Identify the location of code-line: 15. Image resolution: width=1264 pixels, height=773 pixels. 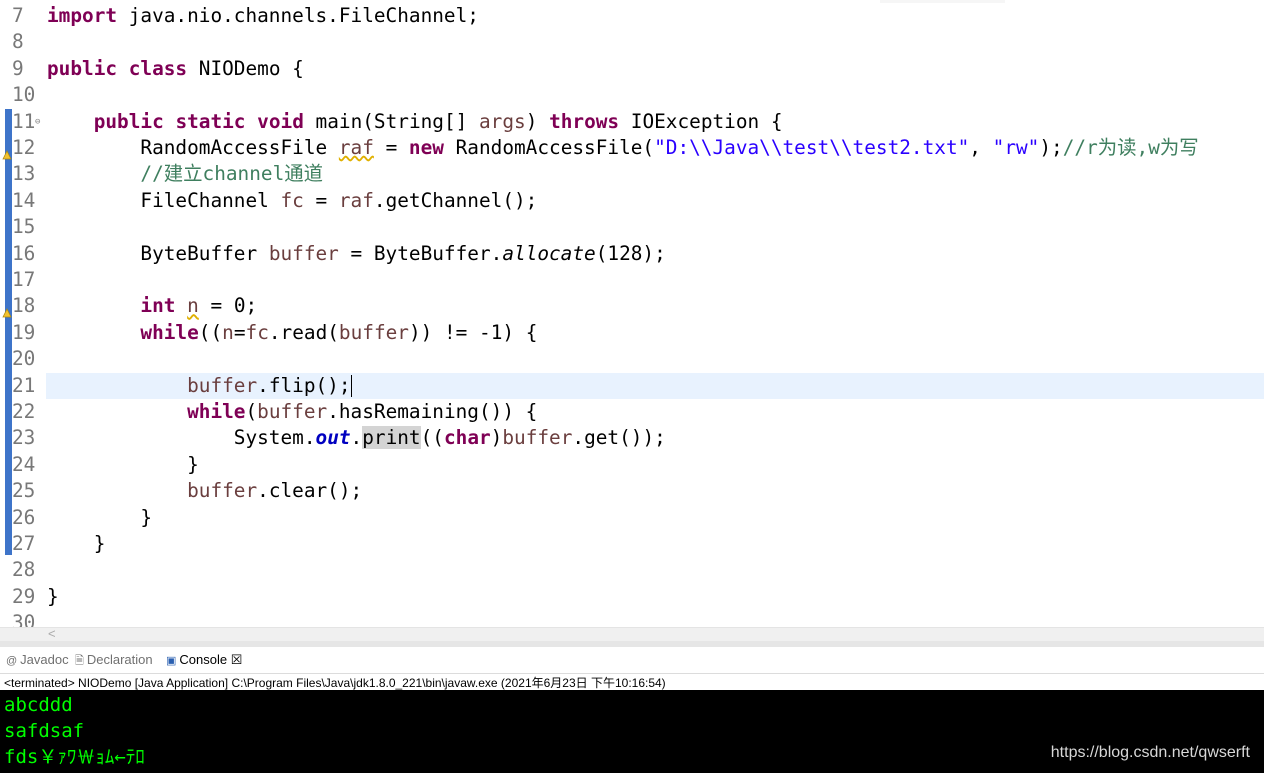
(632, 227).